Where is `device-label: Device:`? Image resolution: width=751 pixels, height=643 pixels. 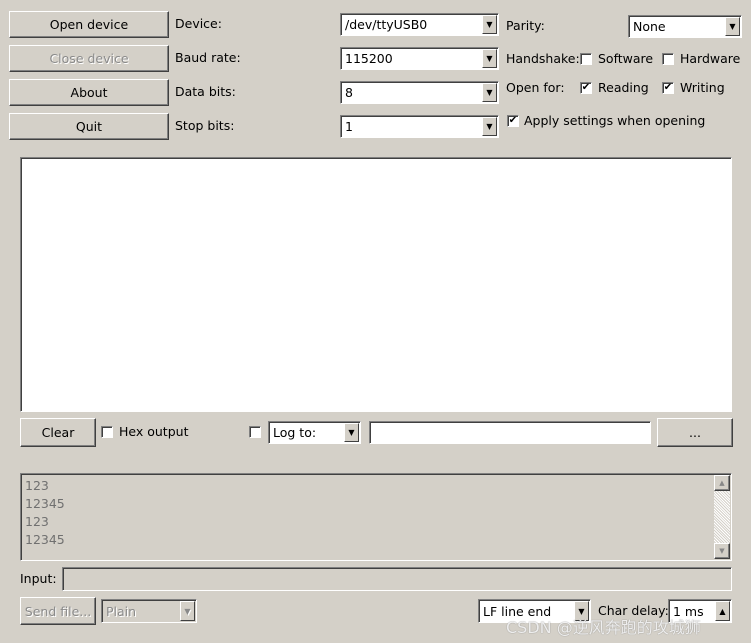 device-label: Device: is located at coordinates (198, 23).